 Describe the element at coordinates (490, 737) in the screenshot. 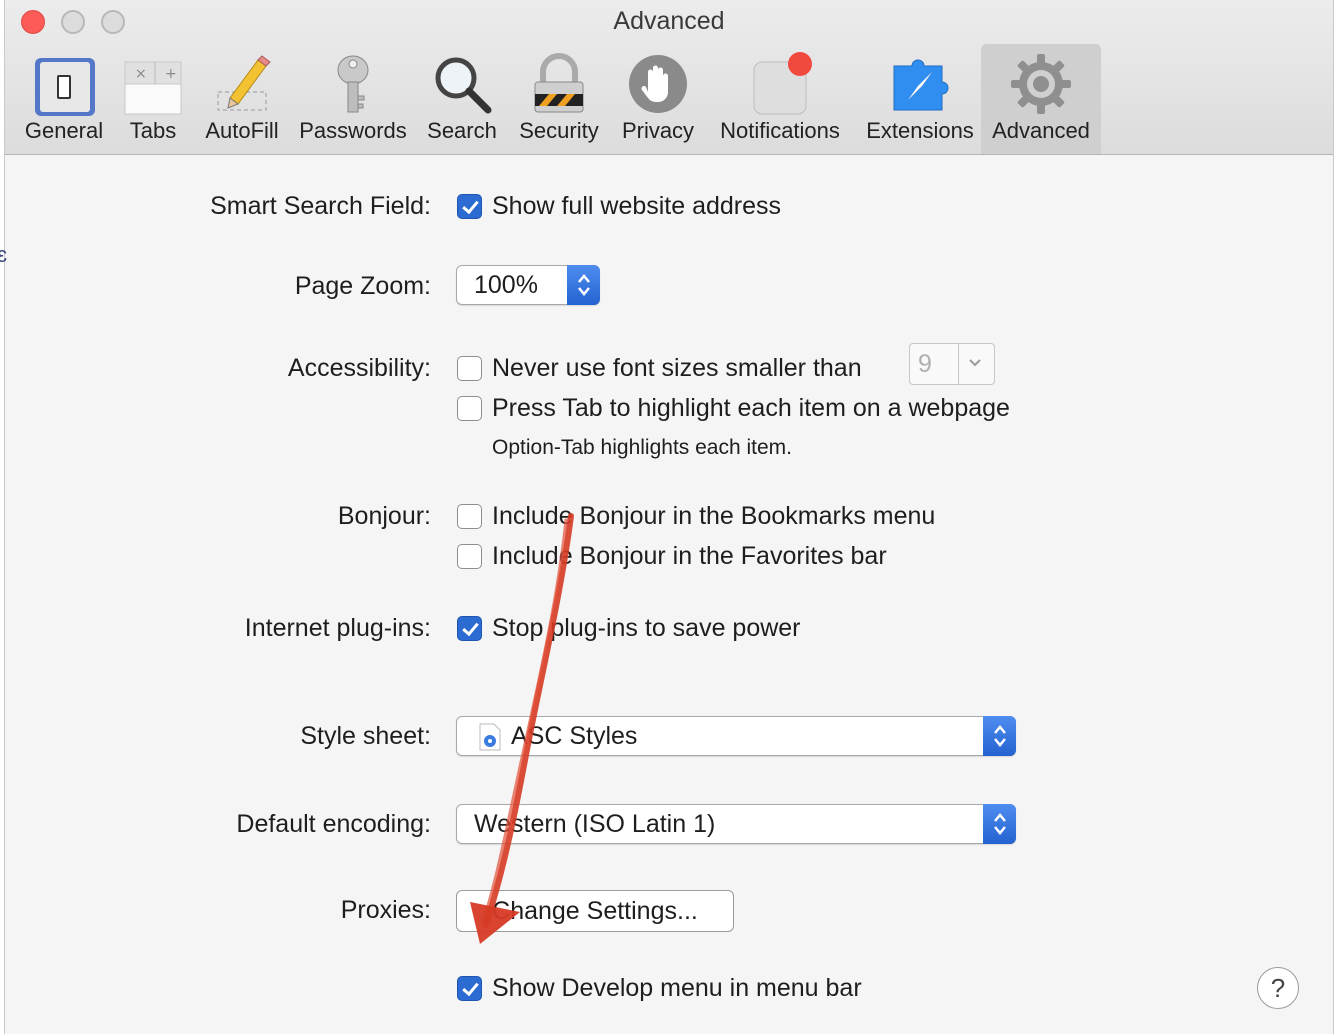

I see `stylesheet-file-icon` at that location.